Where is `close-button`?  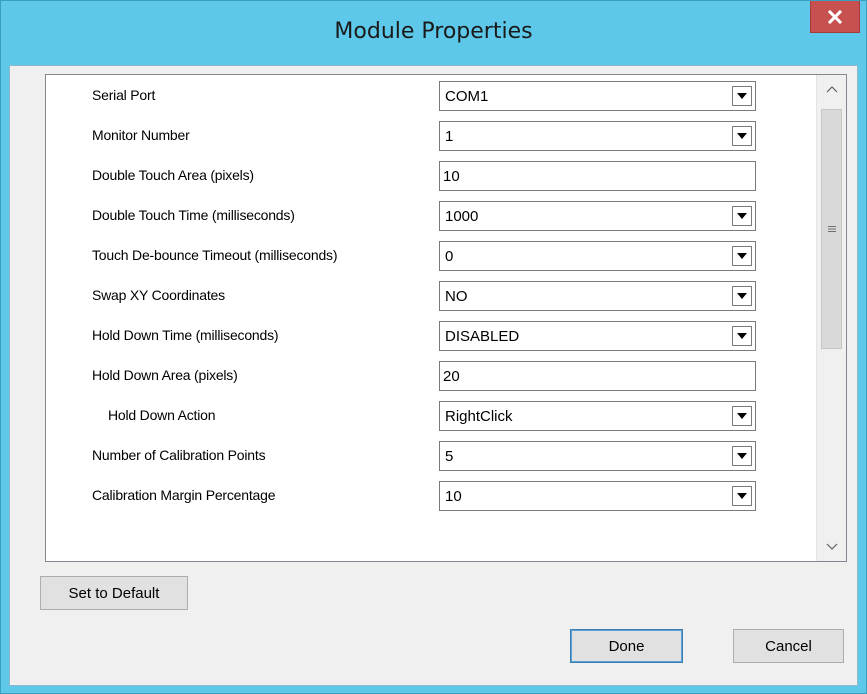
close-button is located at coordinates (835, 17).